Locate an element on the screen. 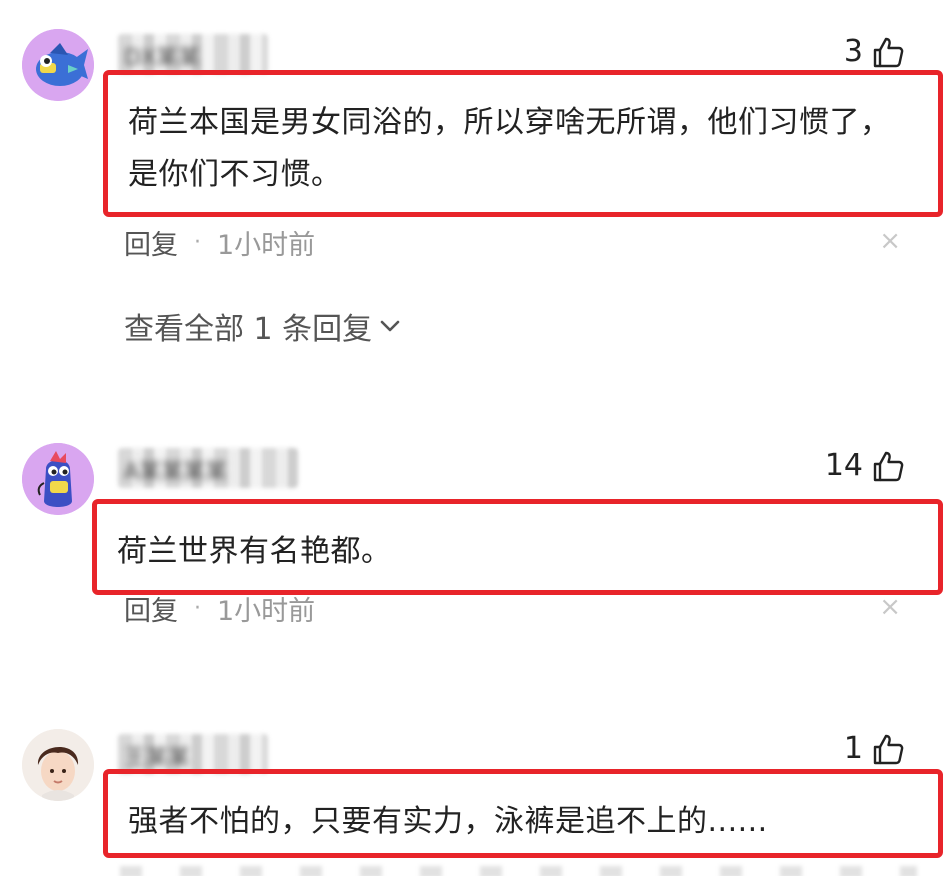 The width and height of the screenshot is (947, 876). portrait-avatar-icon is located at coordinates (58, 765).